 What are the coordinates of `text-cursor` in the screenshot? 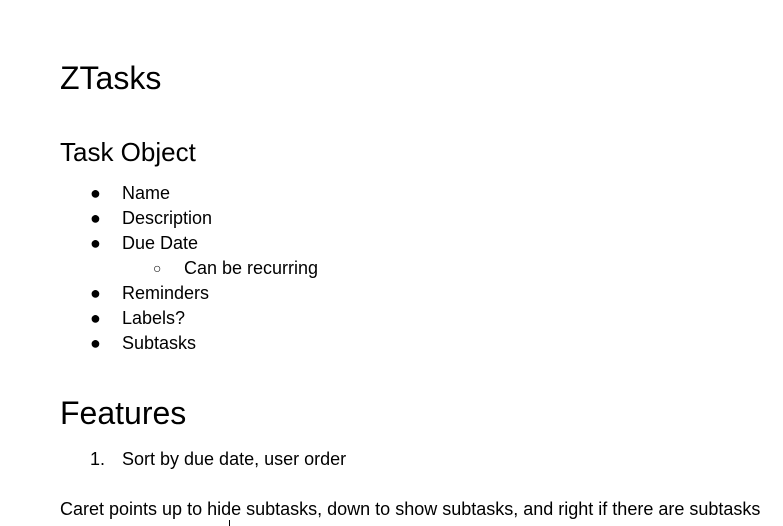 It's located at (229, 523).